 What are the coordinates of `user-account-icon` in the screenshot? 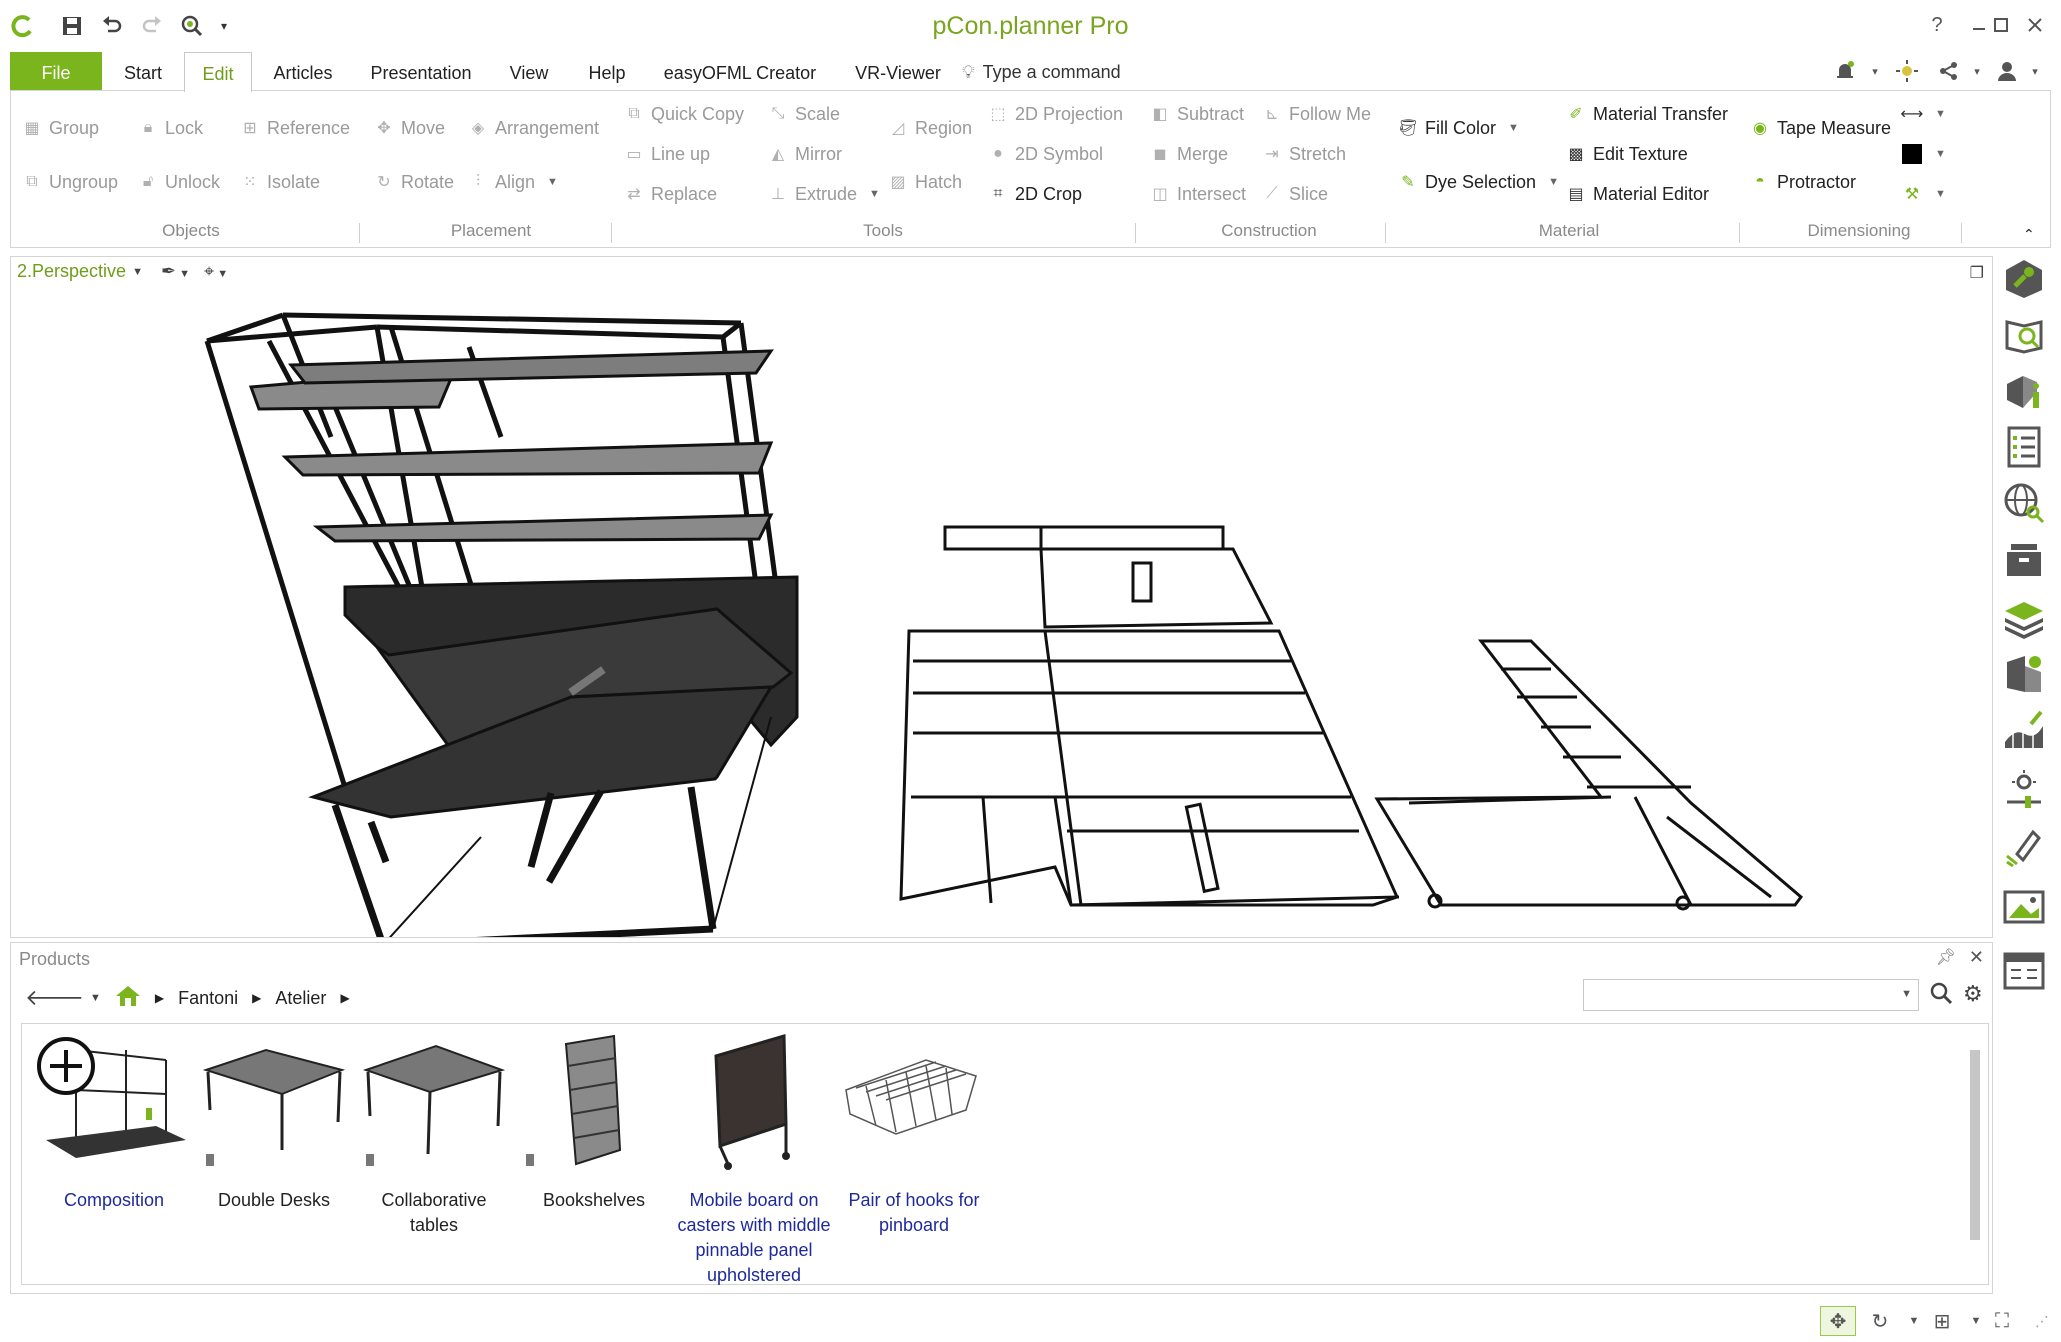 It's located at (2007, 71).